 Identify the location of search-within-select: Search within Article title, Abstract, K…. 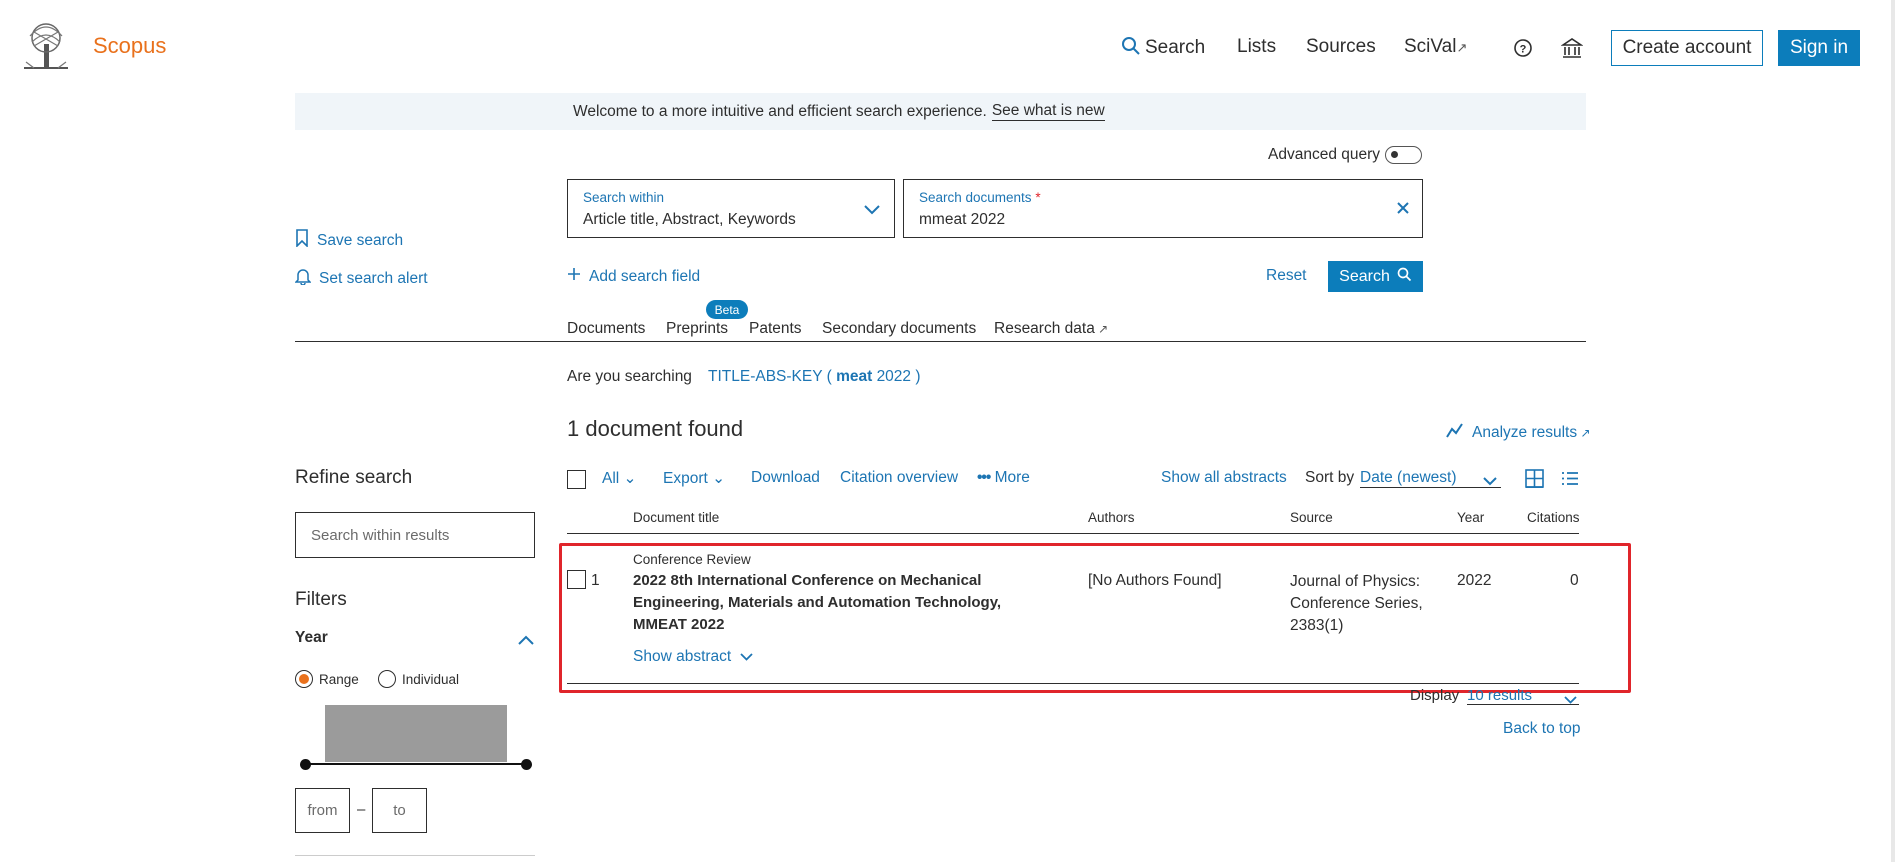
(731, 208).